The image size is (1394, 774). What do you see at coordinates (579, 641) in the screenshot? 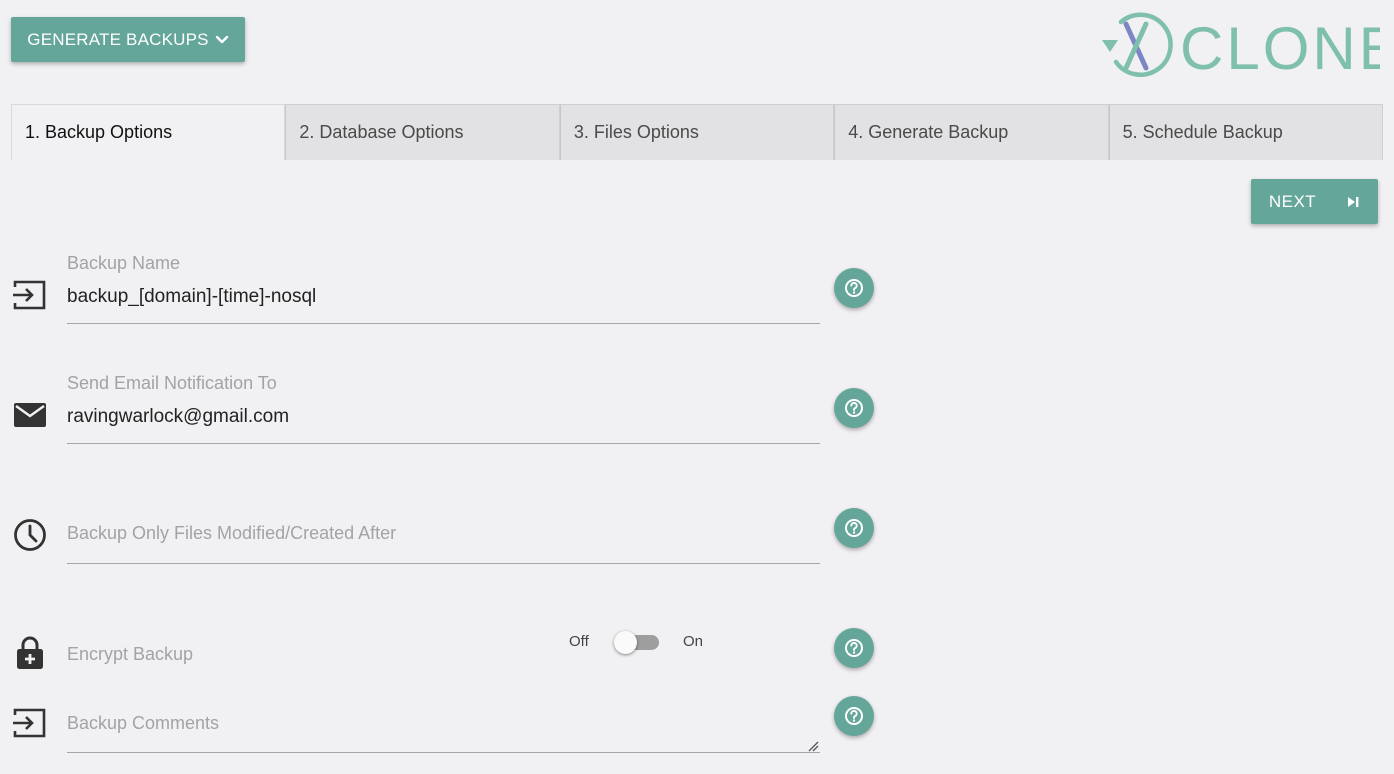
I see `encrypt-off-label: Off` at bounding box center [579, 641].